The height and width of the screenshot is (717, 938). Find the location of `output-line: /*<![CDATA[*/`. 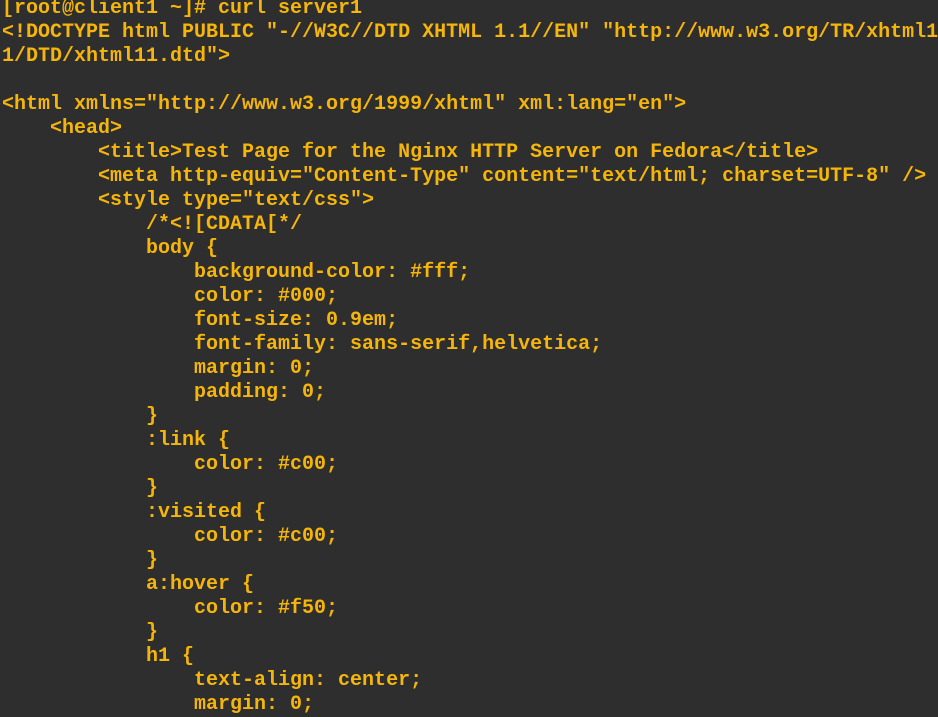

output-line: /*<![CDATA[*/ is located at coordinates (152, 224).